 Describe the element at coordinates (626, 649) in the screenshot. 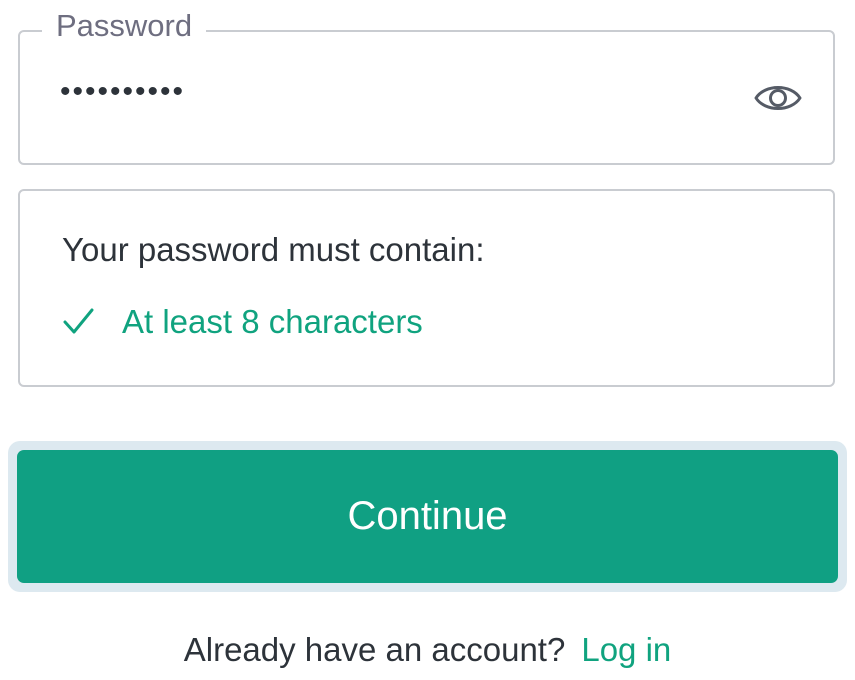

I see `login-link: Log in` at that location.